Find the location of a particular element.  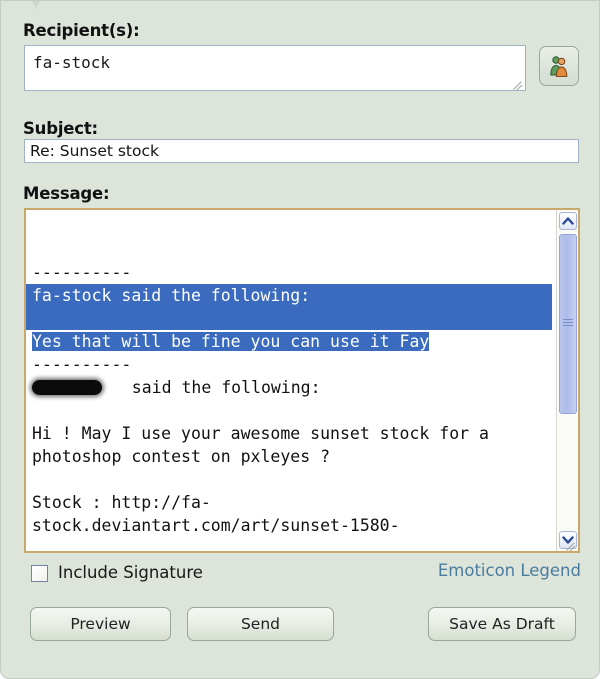

selected-text: fa-stock said the following: is located at coordinates (289, 295).